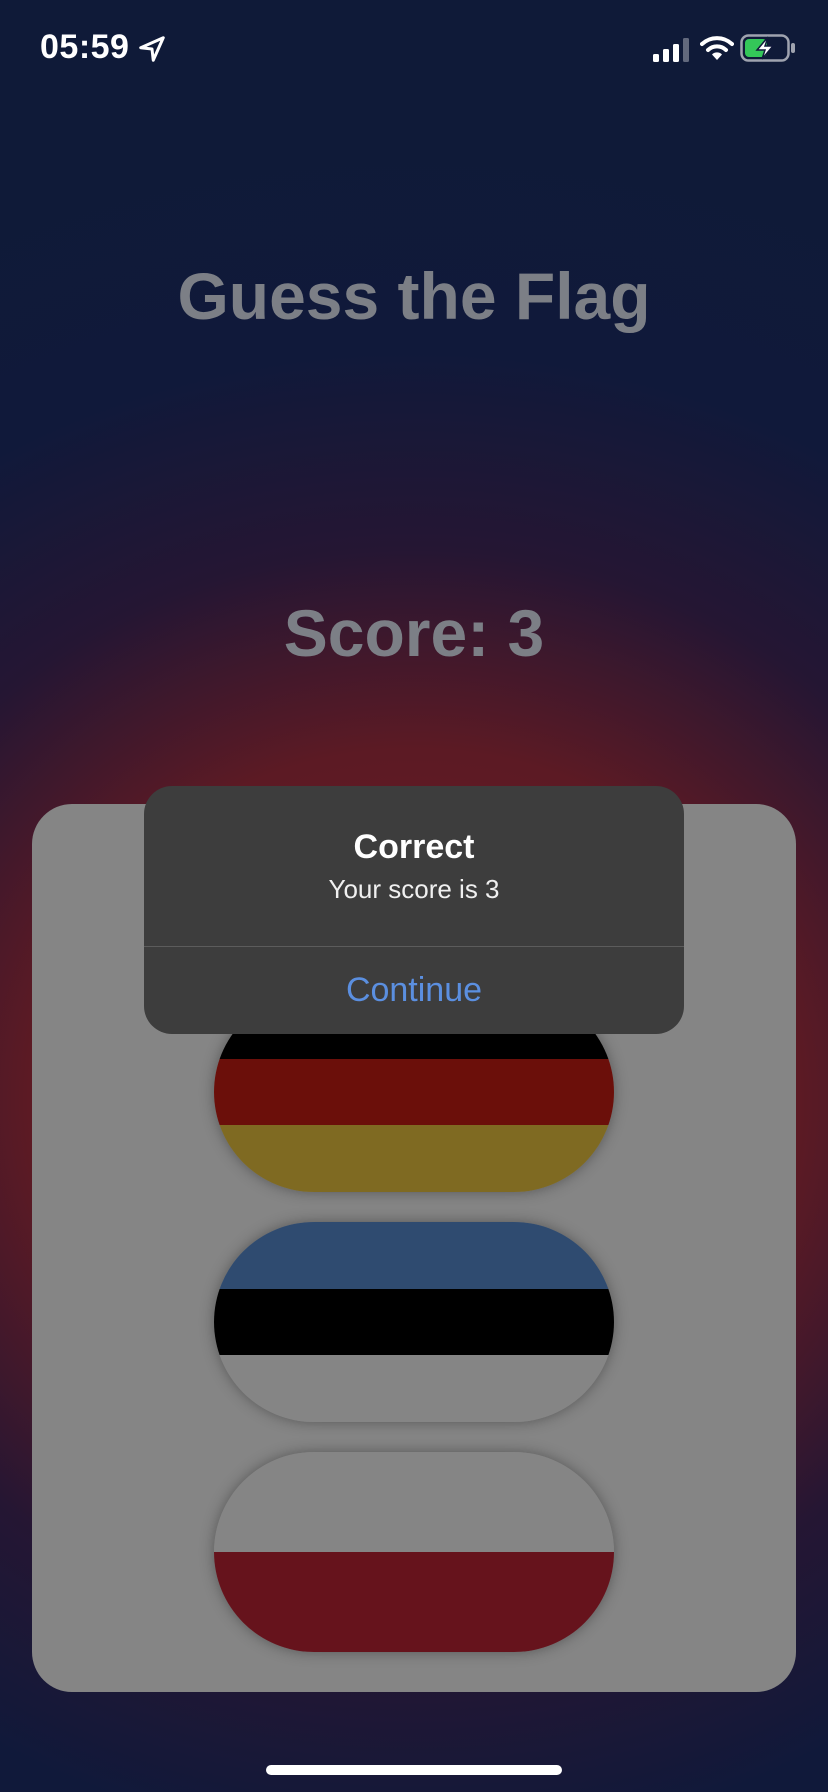 The width and height of the screenshot is (828, 1792). What do you see at coordinates (414, 910) in the screenshot?
I see `alert-dialog: Correct Your score is 3 Continue` at bounding box center [414, 910].